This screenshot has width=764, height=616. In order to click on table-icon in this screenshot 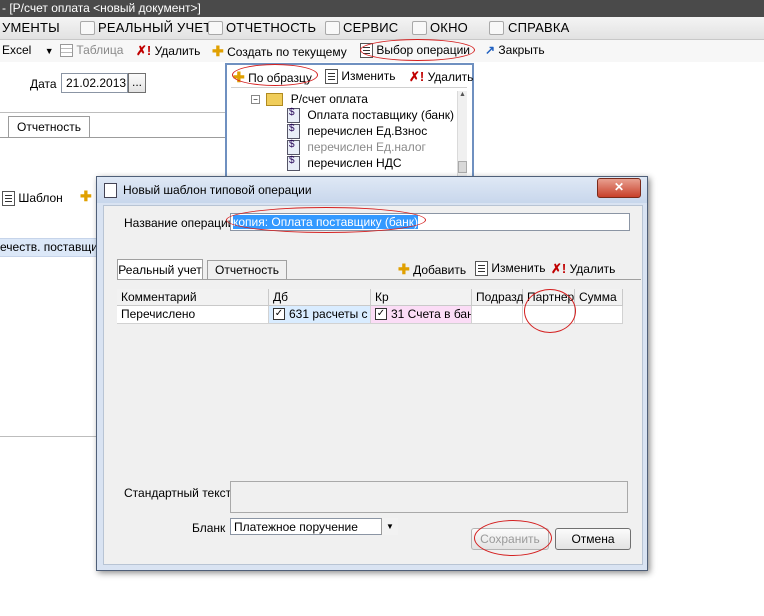, I will do `click(66, 51)`.